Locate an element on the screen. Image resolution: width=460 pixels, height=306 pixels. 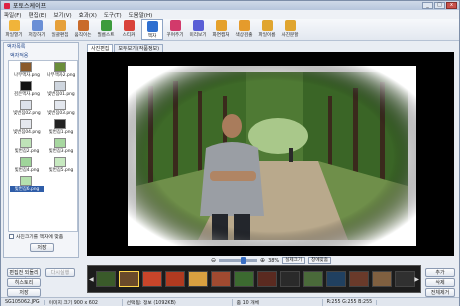
frame-item: 빛번짐3.png is located at coordinates (60, 146).